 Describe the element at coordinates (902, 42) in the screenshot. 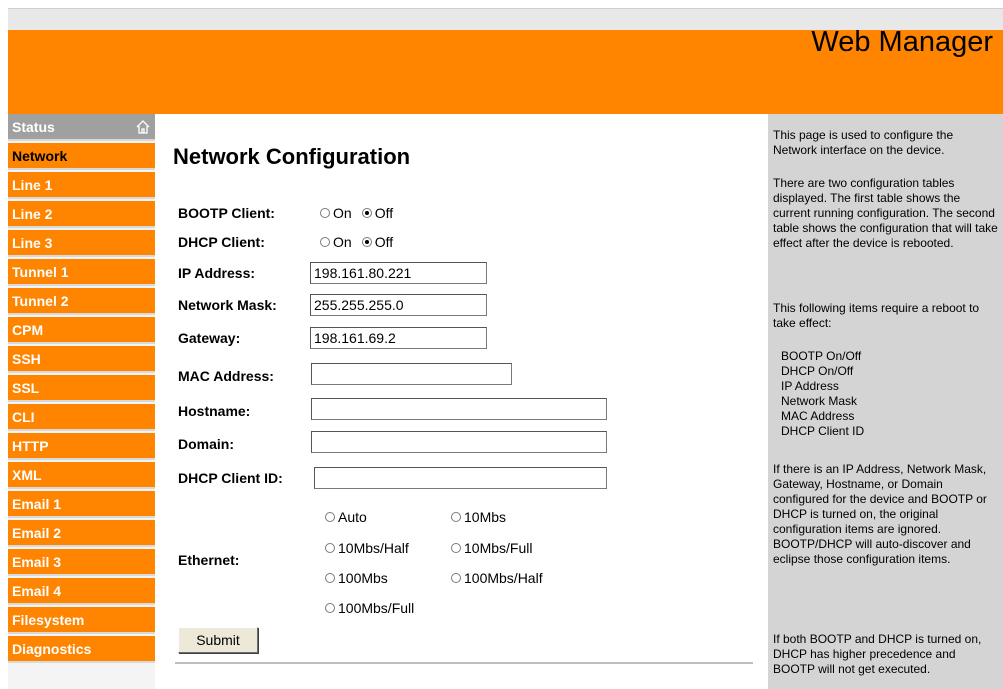

I see `app-title: Web Manager` at that location.